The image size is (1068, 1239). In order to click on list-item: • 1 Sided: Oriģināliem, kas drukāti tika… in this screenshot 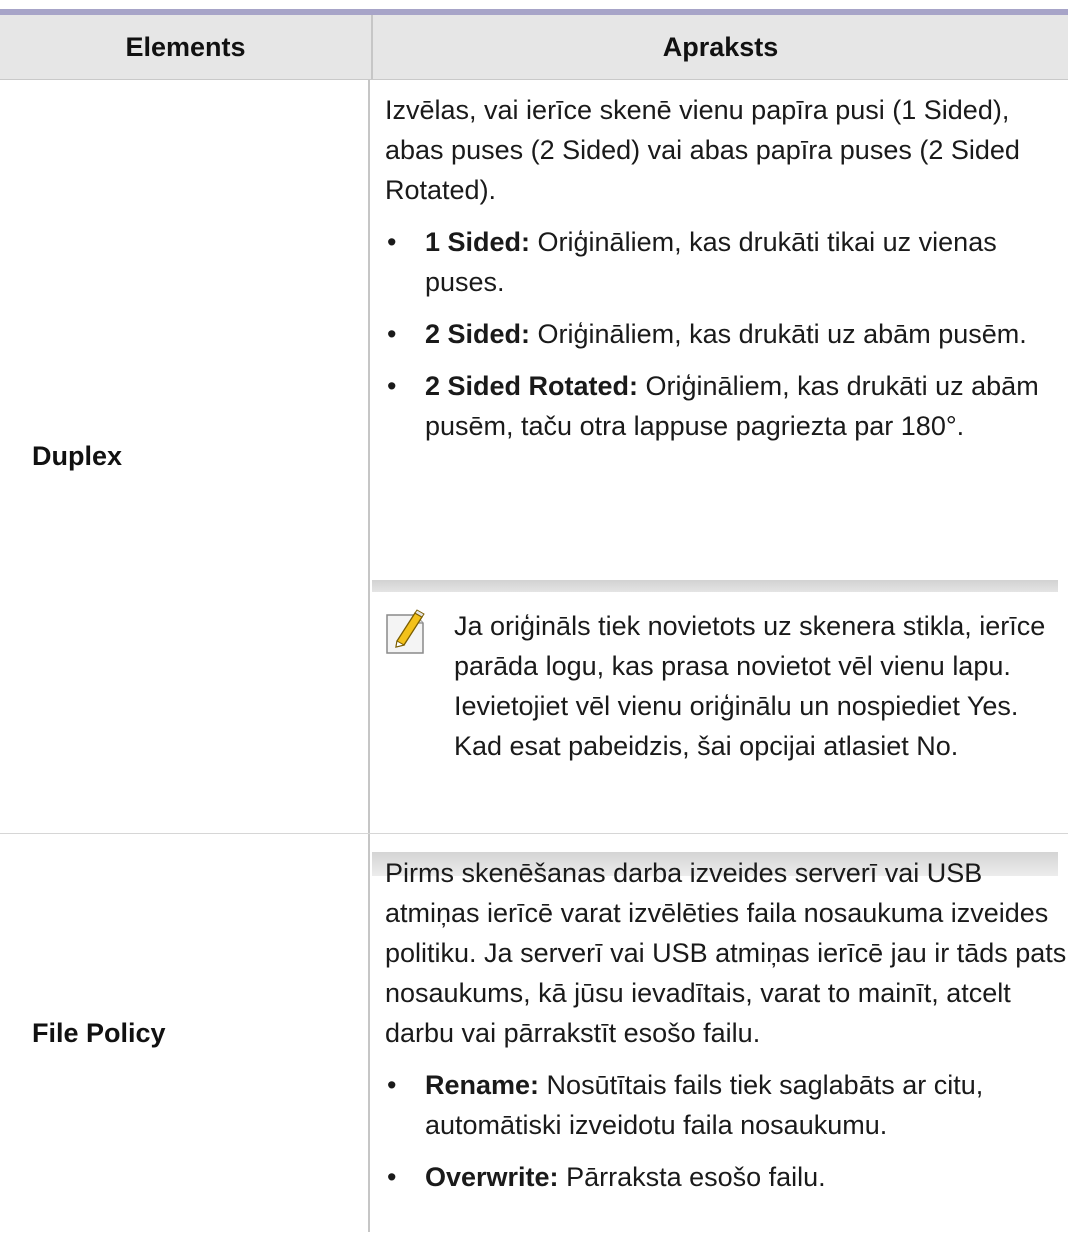, I will do `click(726, 262)`.